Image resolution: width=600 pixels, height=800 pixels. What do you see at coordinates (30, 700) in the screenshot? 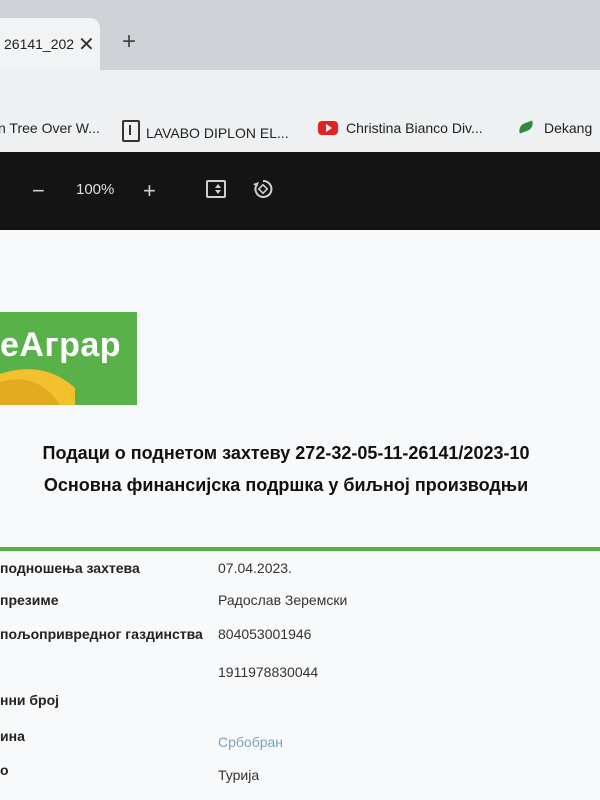
I see `field-label: нни број` at bounding box center [30, 700].